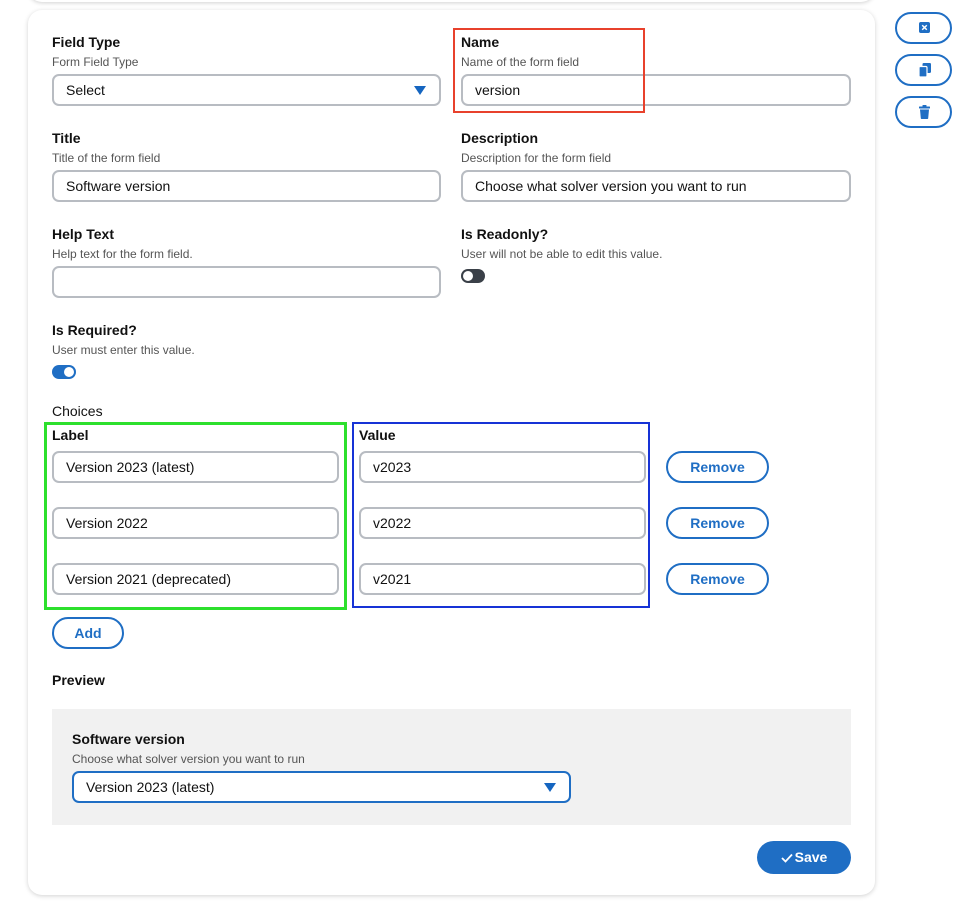 Image resolution: width=967 pixels, height=913 pixels. I want to click on name-input: version, so click(656, 90).